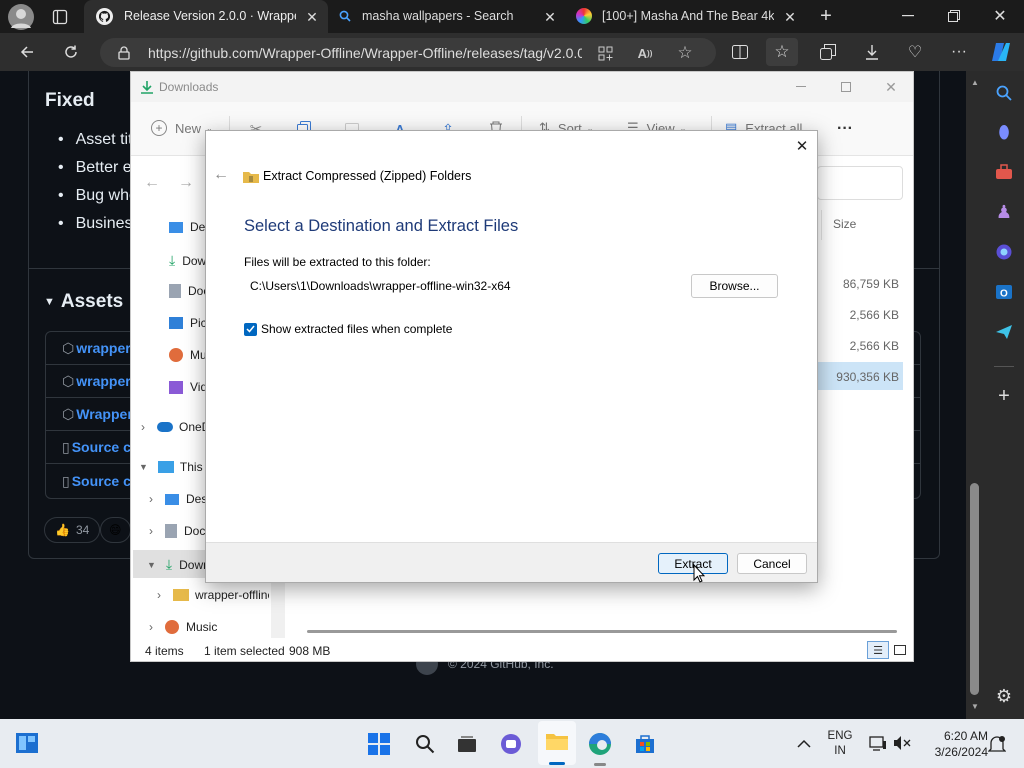 The height and width of the screenshot is (768, 1024). What do you see at coordinates (685, 52) in the screenshot?
I see `favorite-star-icon: ☆` at bounding box center [685, 52].